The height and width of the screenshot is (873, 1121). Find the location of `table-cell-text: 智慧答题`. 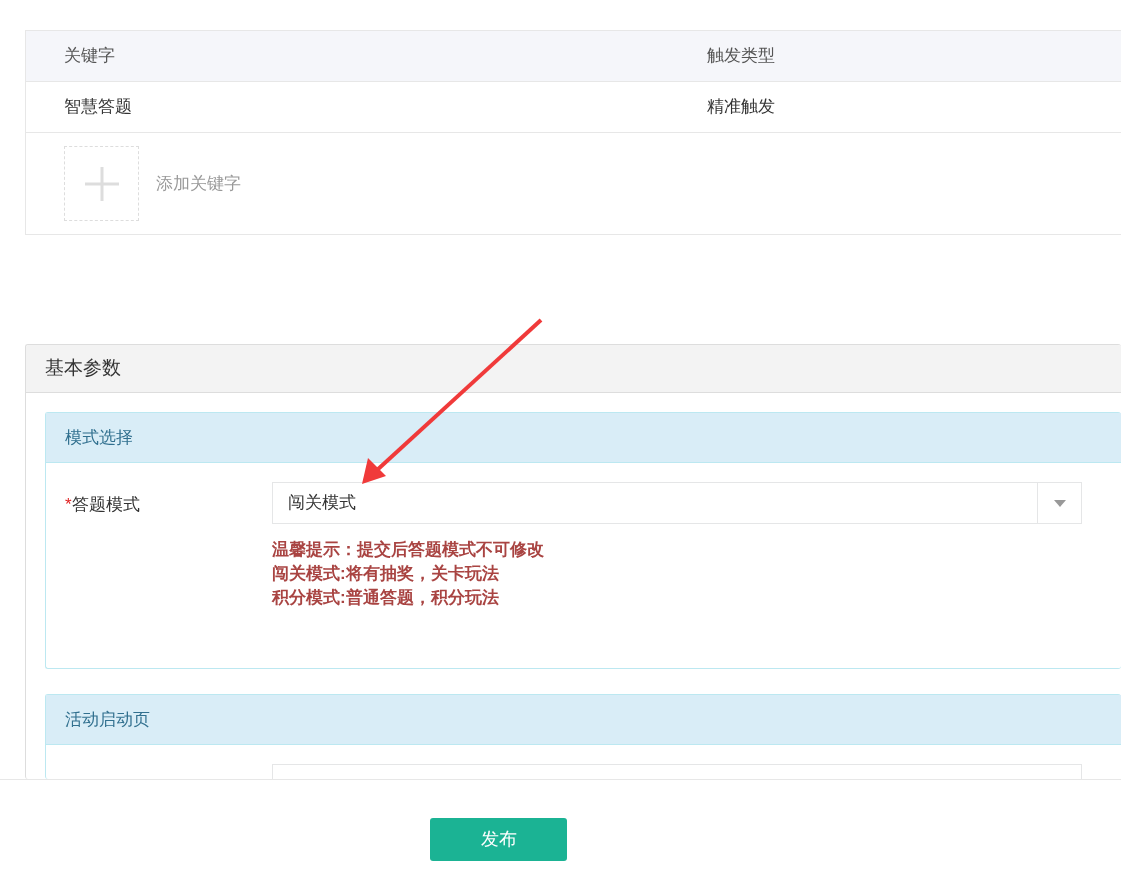

table-cell-text: 智慧答题 is located at coordinates (98, 107).